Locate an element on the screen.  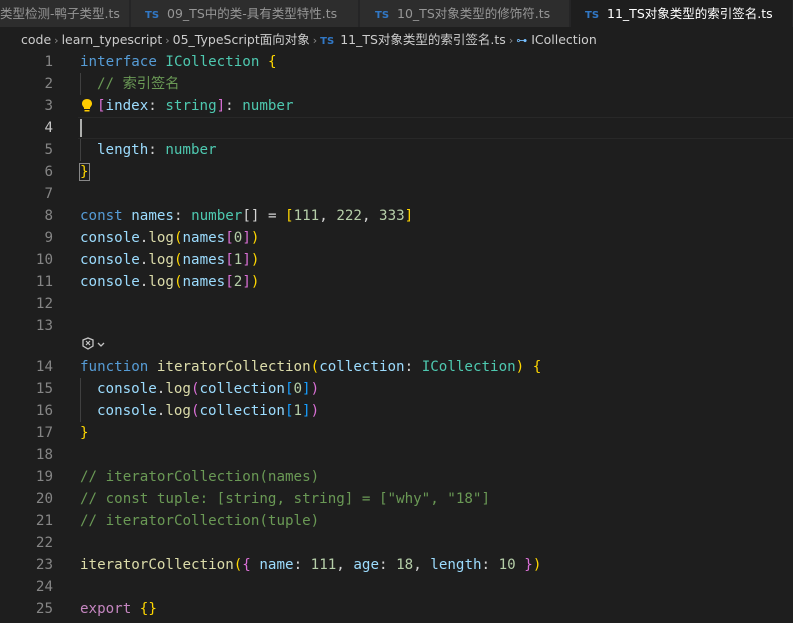
breadcrumb-item-code: code is located at coordinates (36, 39).